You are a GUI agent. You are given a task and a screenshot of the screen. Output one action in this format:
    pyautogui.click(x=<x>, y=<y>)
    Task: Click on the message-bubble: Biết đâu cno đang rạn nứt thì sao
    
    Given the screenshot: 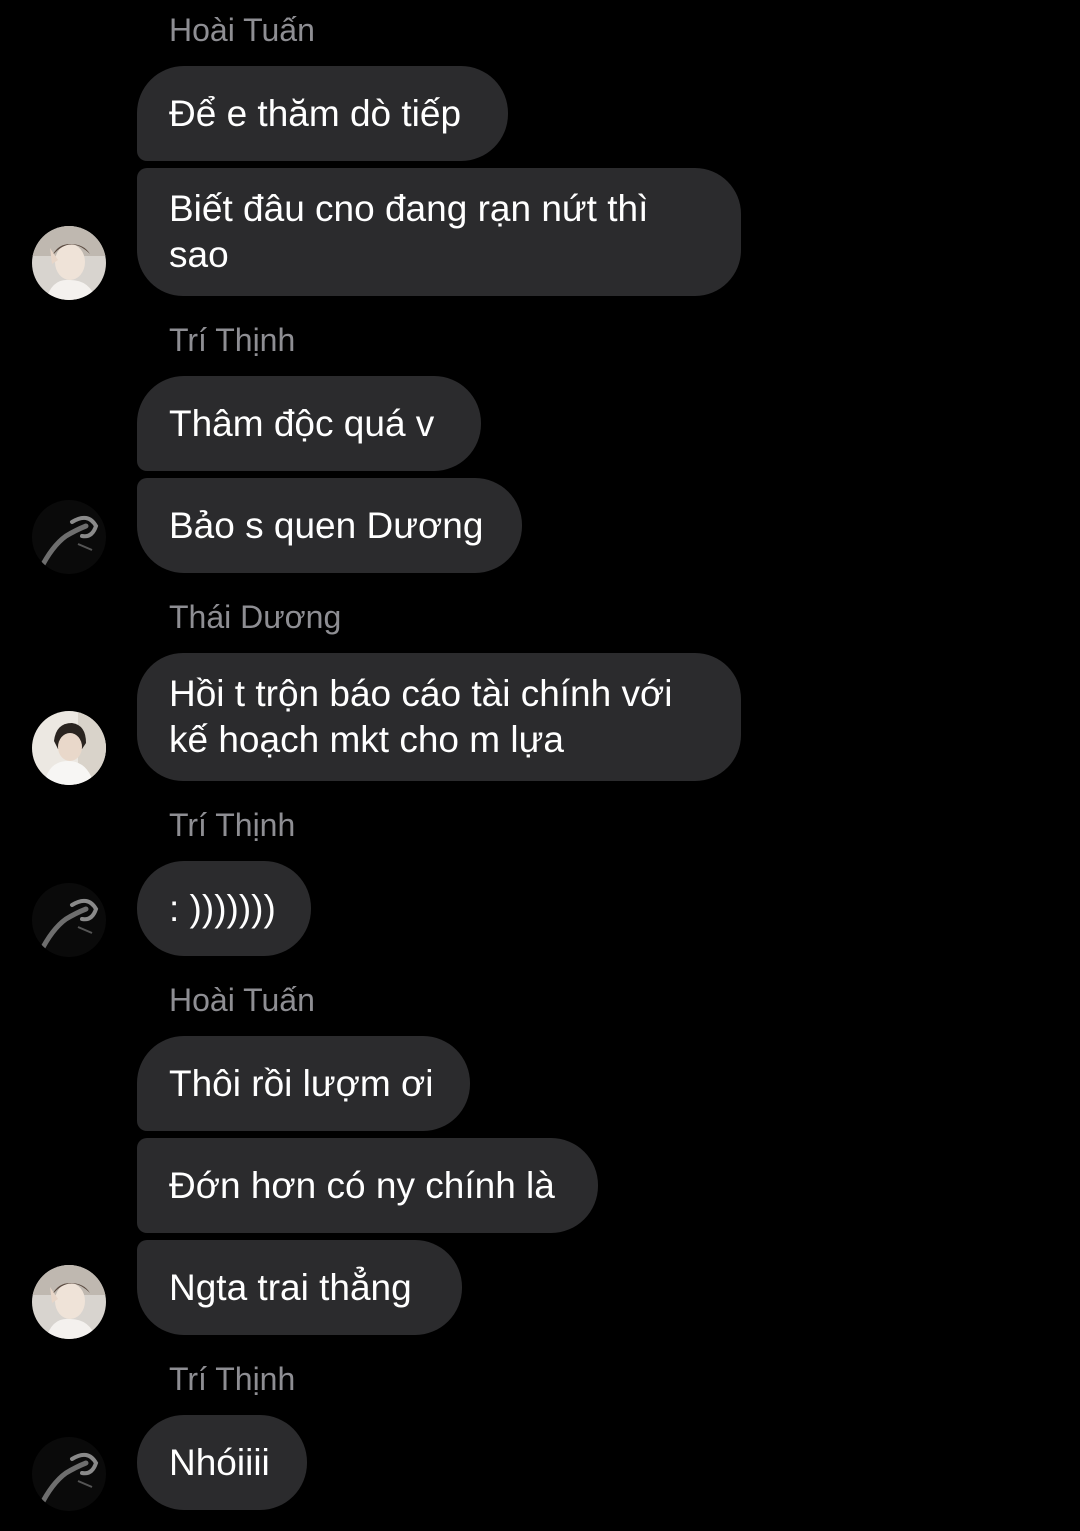 What is the action you would take?
    pyautogui.click(x=439, y=232)
    